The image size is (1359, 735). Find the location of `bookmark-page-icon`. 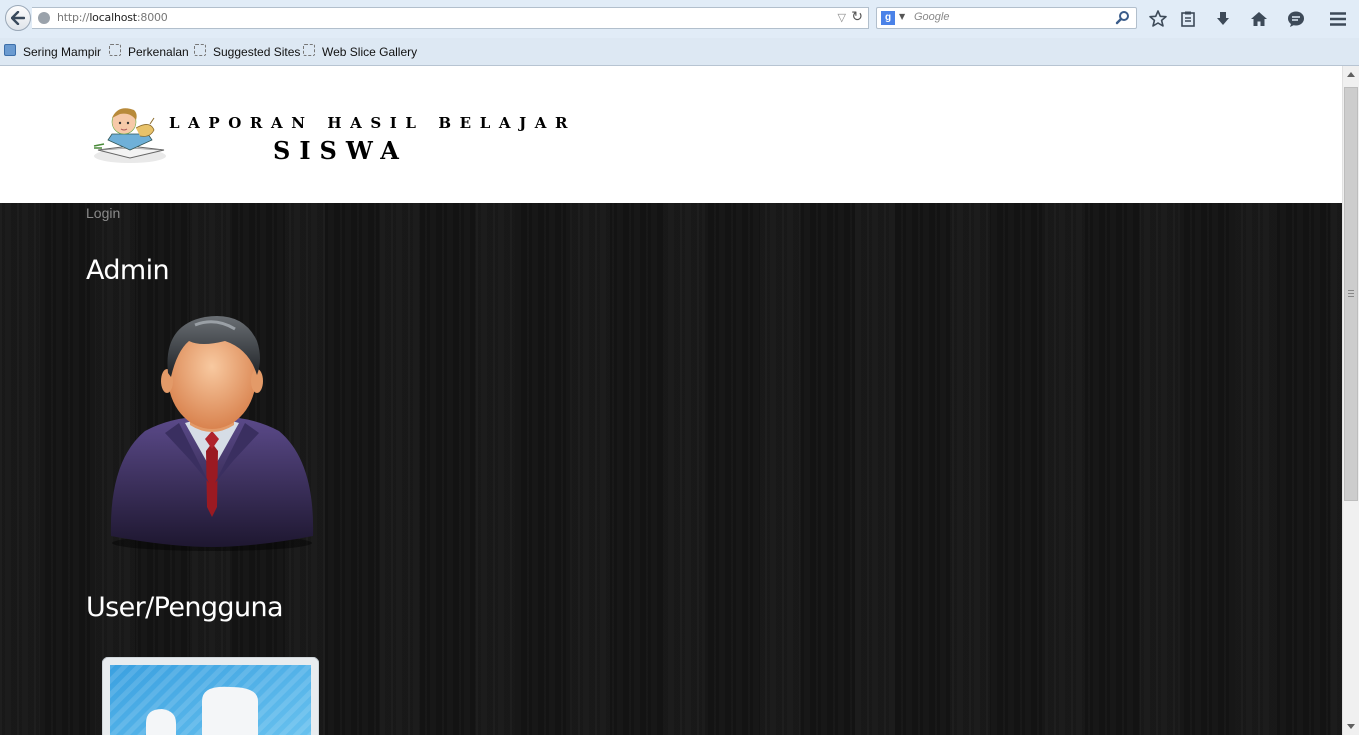

bookmark-page-icon is located at coordinates (10, 50).